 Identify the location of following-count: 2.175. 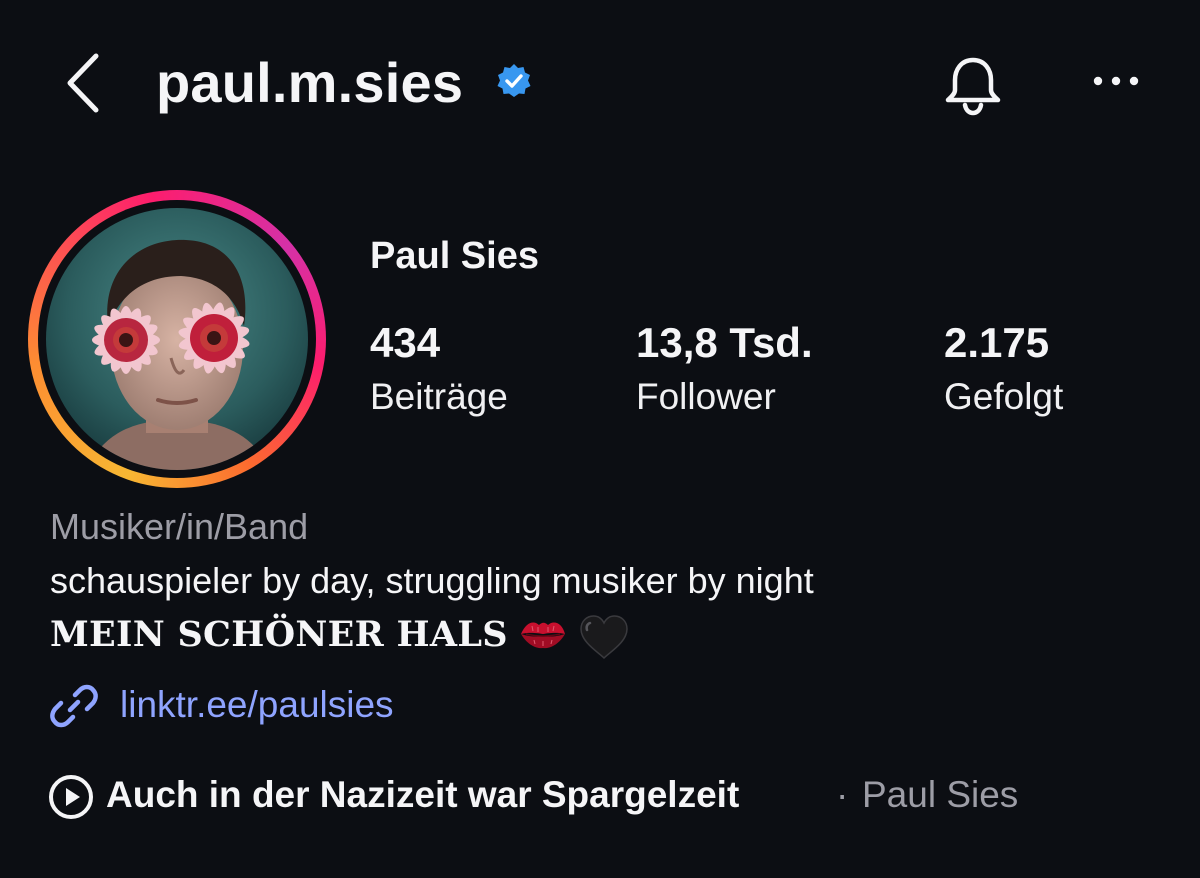
(996, 343).